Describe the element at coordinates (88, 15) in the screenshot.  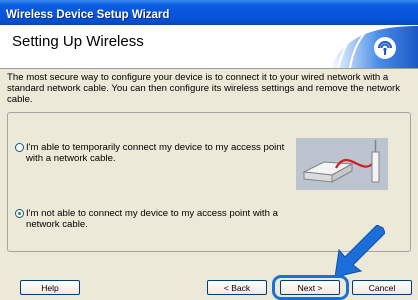
I see `window-title: Wireless Device Setup Wizard` at that location.